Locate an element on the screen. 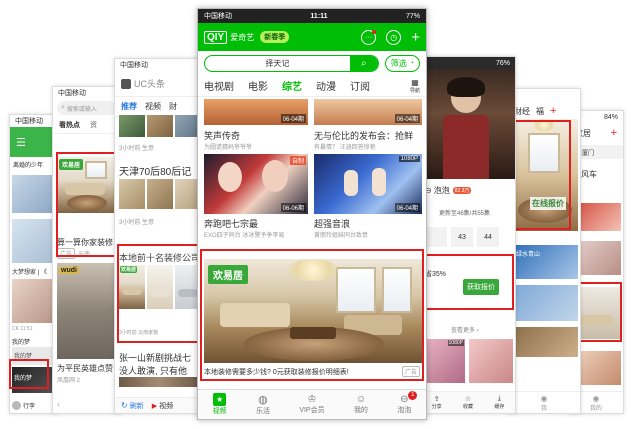  episode-button: 43 is located at coordinates (462, 237).